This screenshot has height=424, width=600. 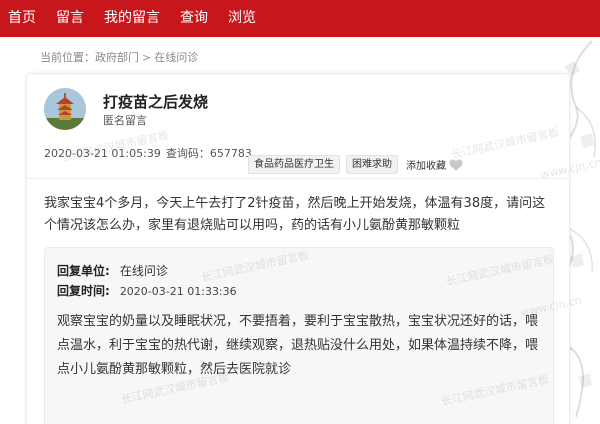 I want to click on nav-browse: 浏览, so click(x=242, y=18).